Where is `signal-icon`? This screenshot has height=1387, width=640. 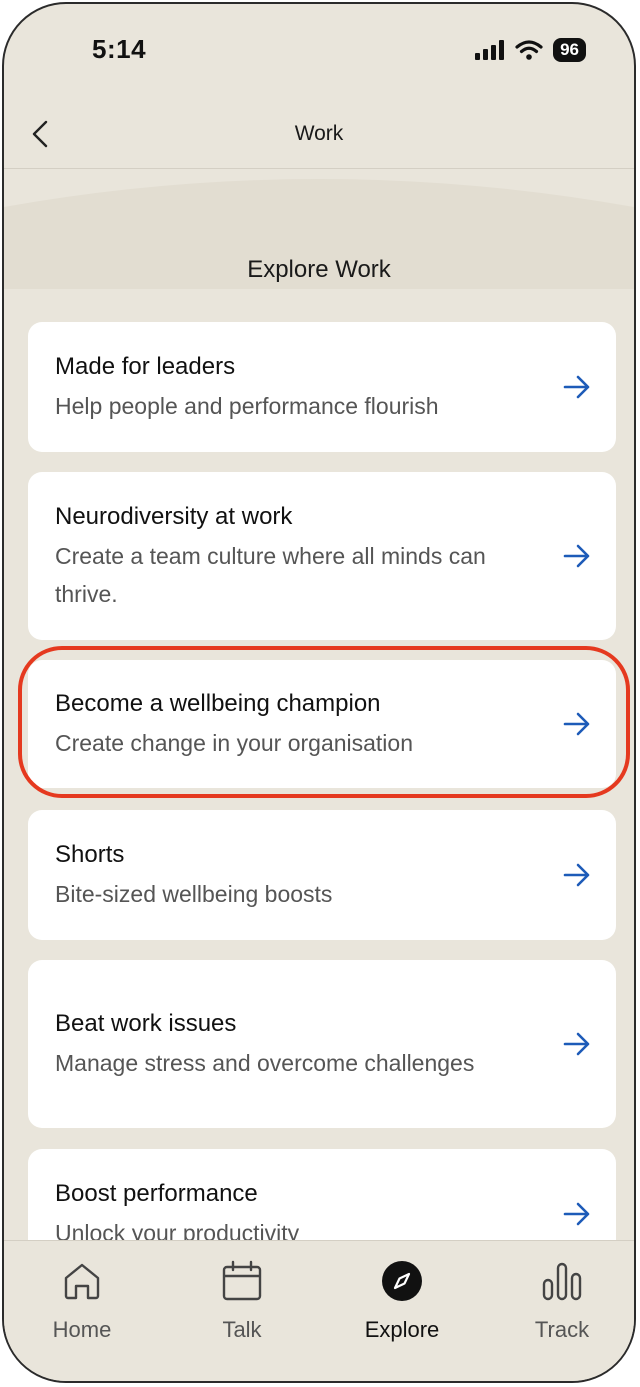
signal-icon is located at coordinates (490, 50).